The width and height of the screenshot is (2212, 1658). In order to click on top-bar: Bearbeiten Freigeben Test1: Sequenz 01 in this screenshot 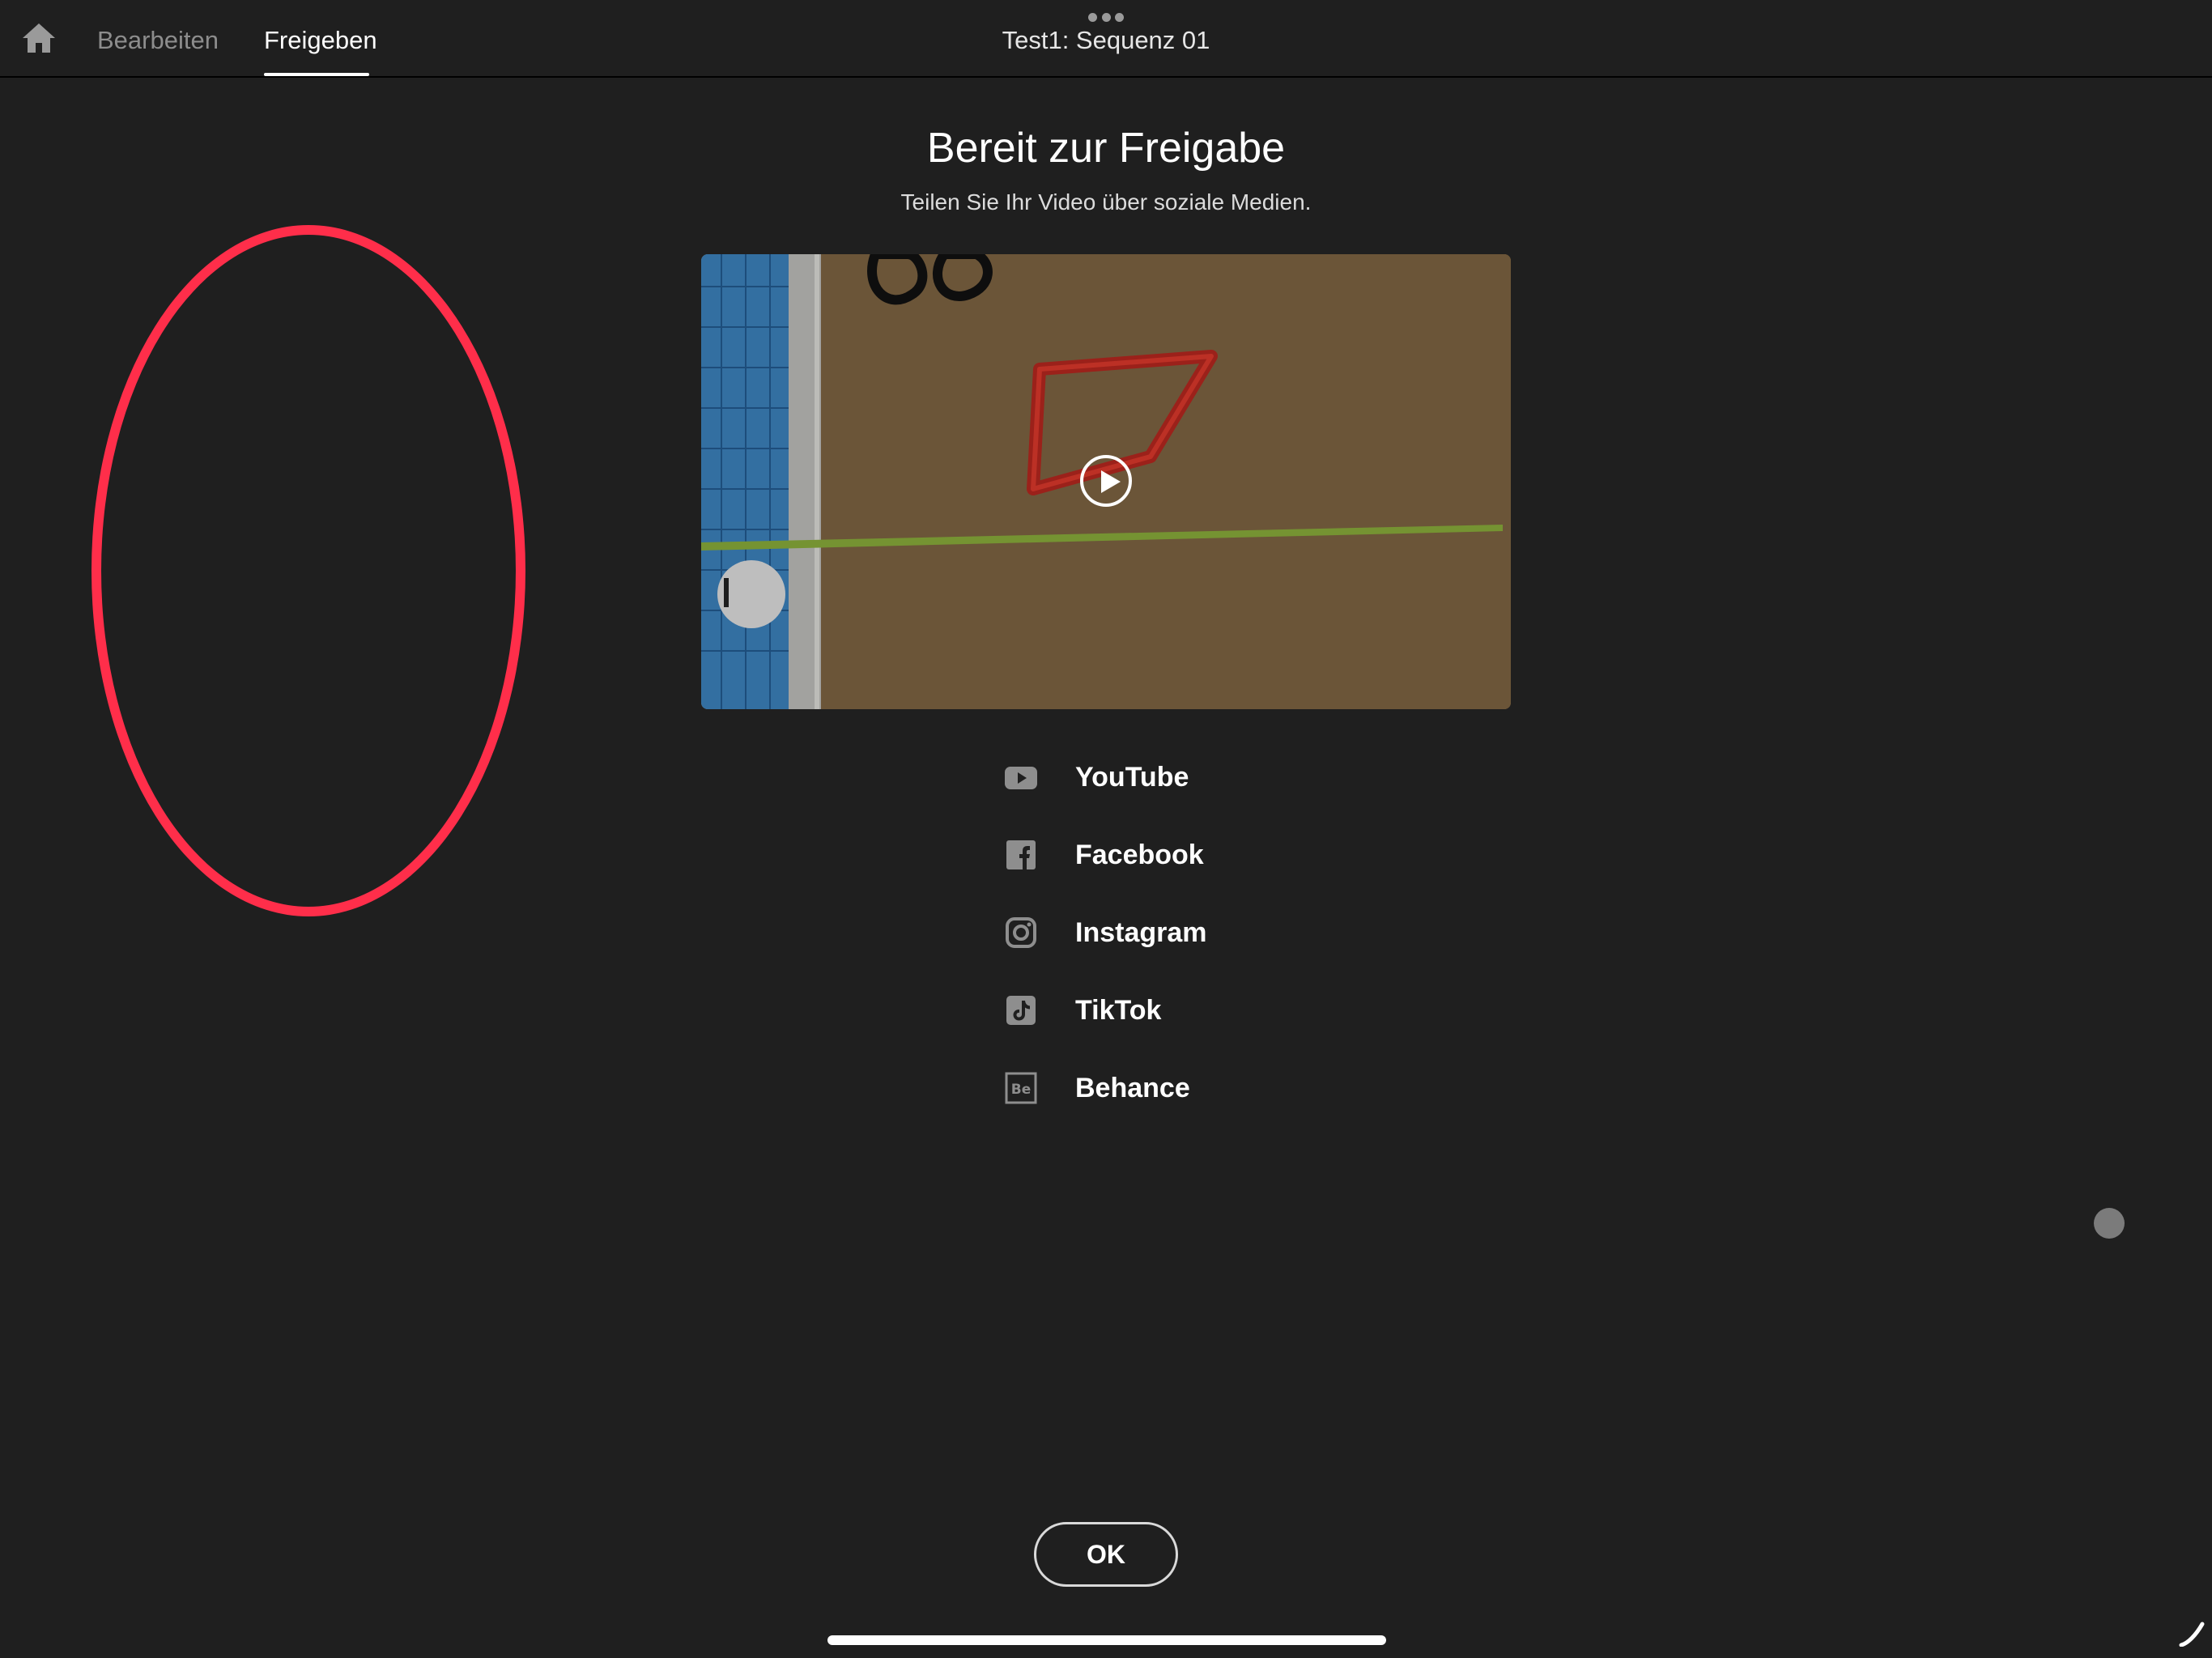, I will do `click(1106, 39)`.